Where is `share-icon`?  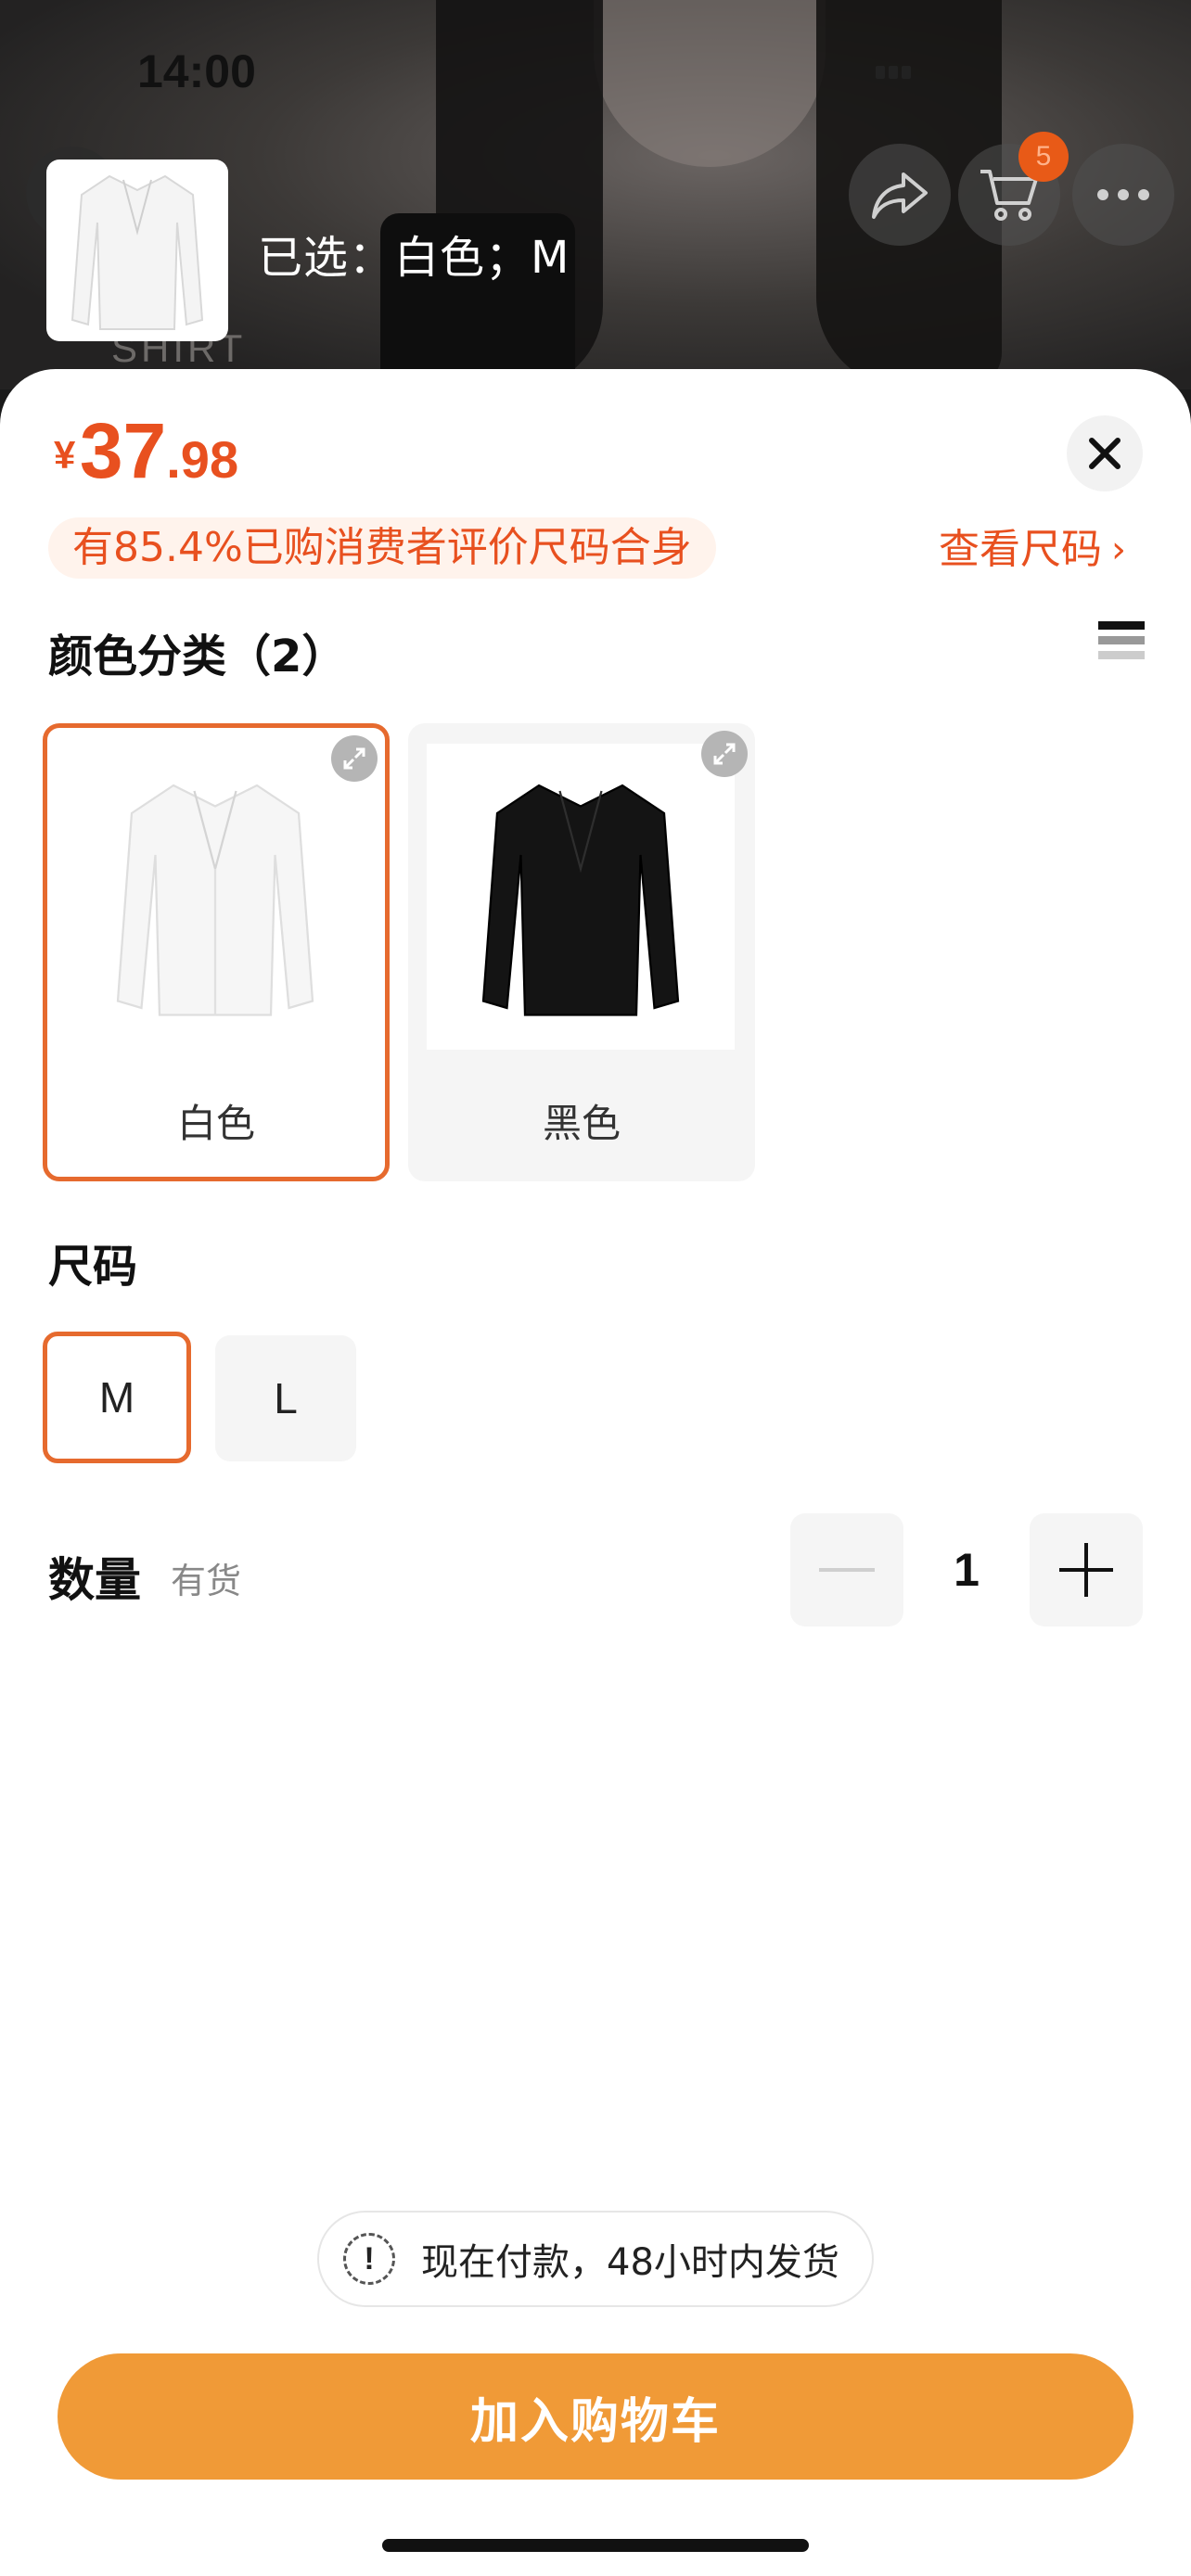 share-icon is located at coordinates (900, 196).